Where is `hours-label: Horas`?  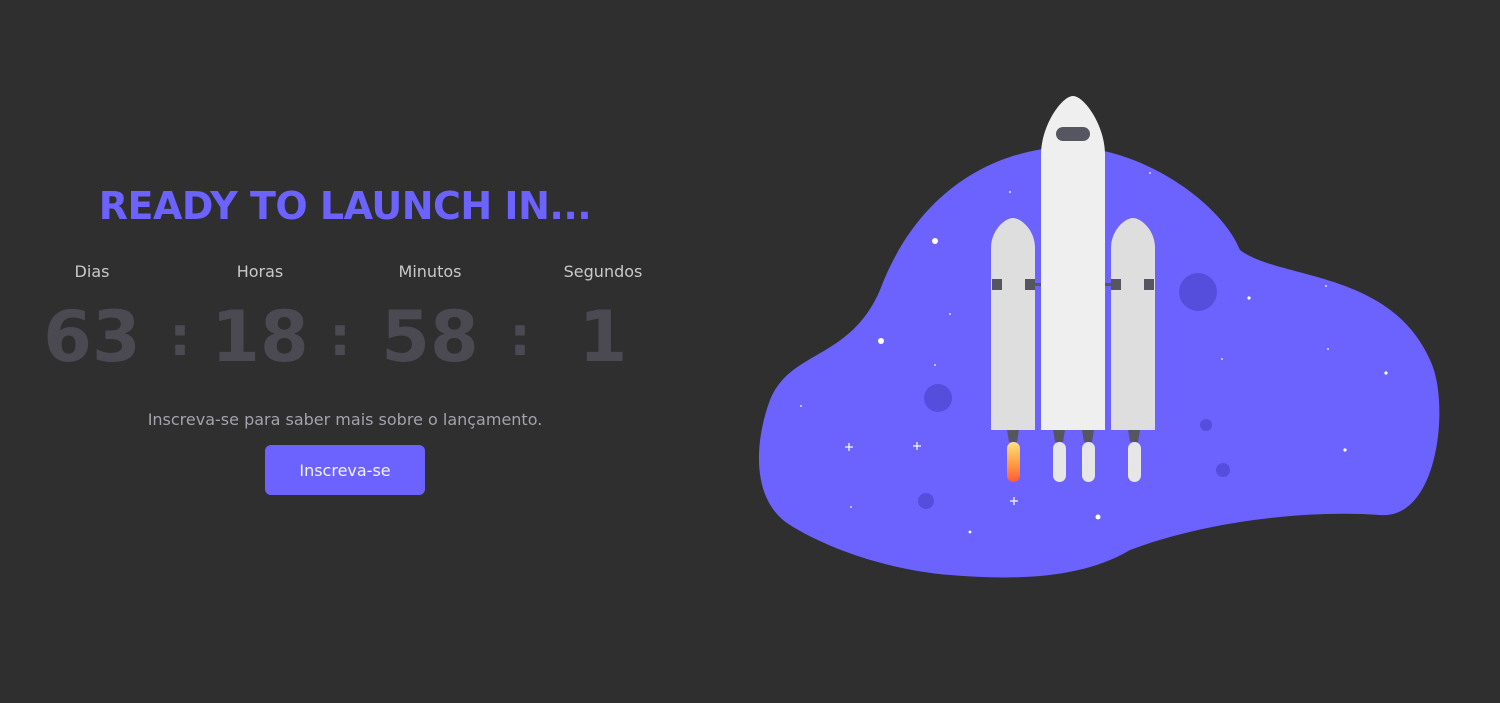 hours-label: Horas is located at coordinates (260, 271).